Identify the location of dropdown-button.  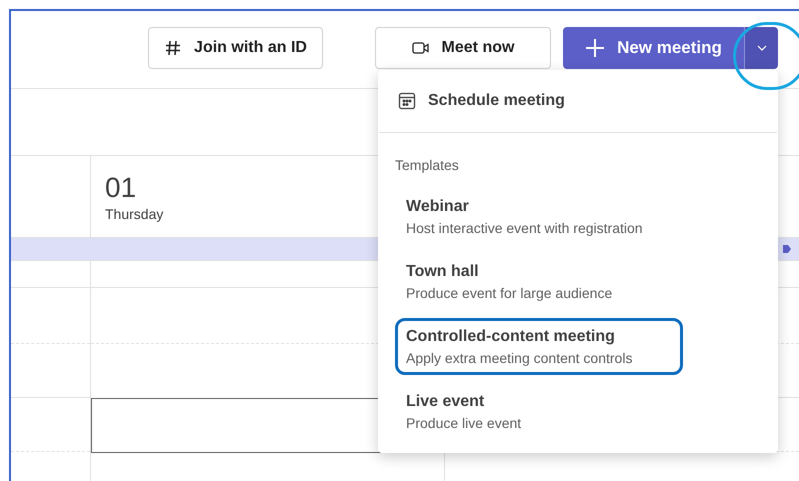
(761, 47).